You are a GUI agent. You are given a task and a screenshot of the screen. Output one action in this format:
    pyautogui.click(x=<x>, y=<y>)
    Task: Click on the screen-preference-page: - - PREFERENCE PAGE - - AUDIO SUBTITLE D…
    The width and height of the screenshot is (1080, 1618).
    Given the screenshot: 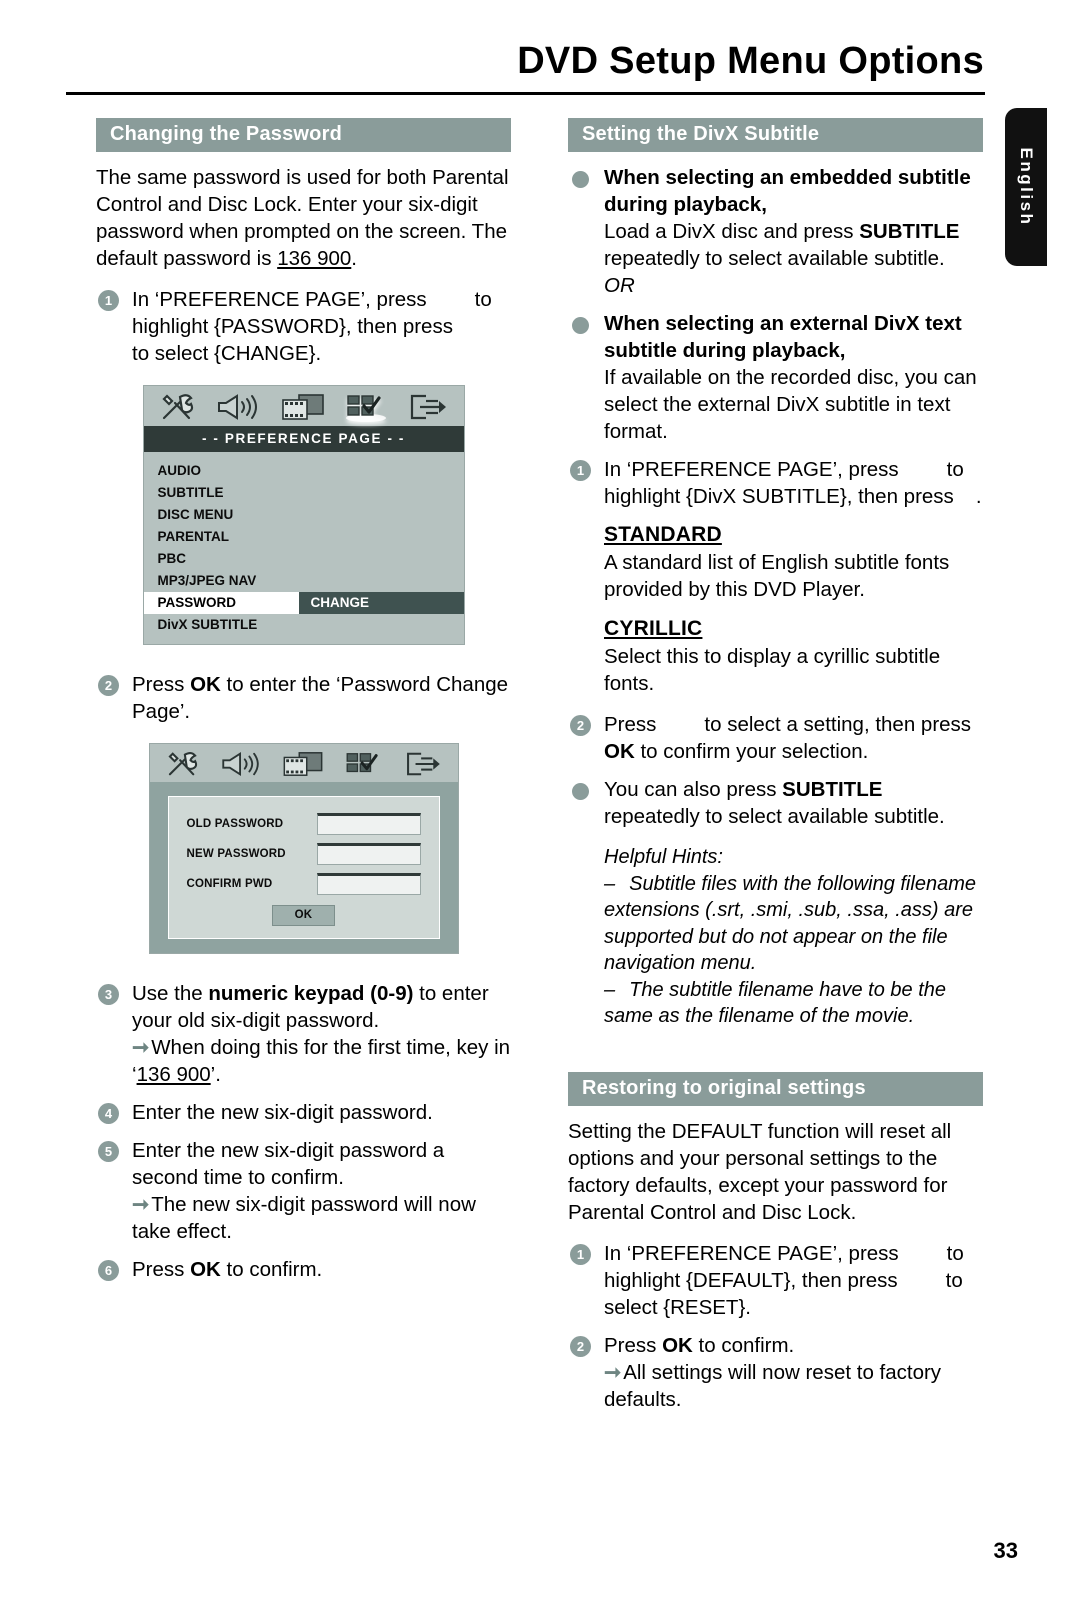 What is the action you would take?
    pyautogui.click(x=303, y=515)
    